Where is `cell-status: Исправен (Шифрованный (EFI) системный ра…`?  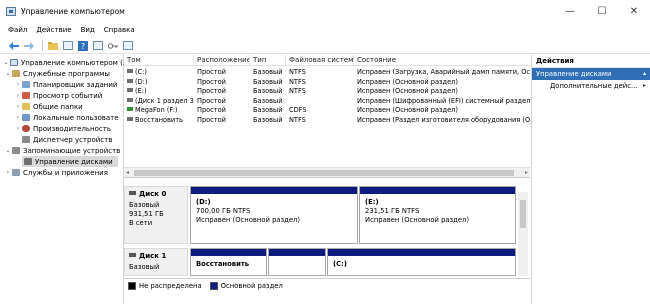
cell-status: Исправен (Шифрованный (EFI) системный ра… is located at coordinates (443, 100).